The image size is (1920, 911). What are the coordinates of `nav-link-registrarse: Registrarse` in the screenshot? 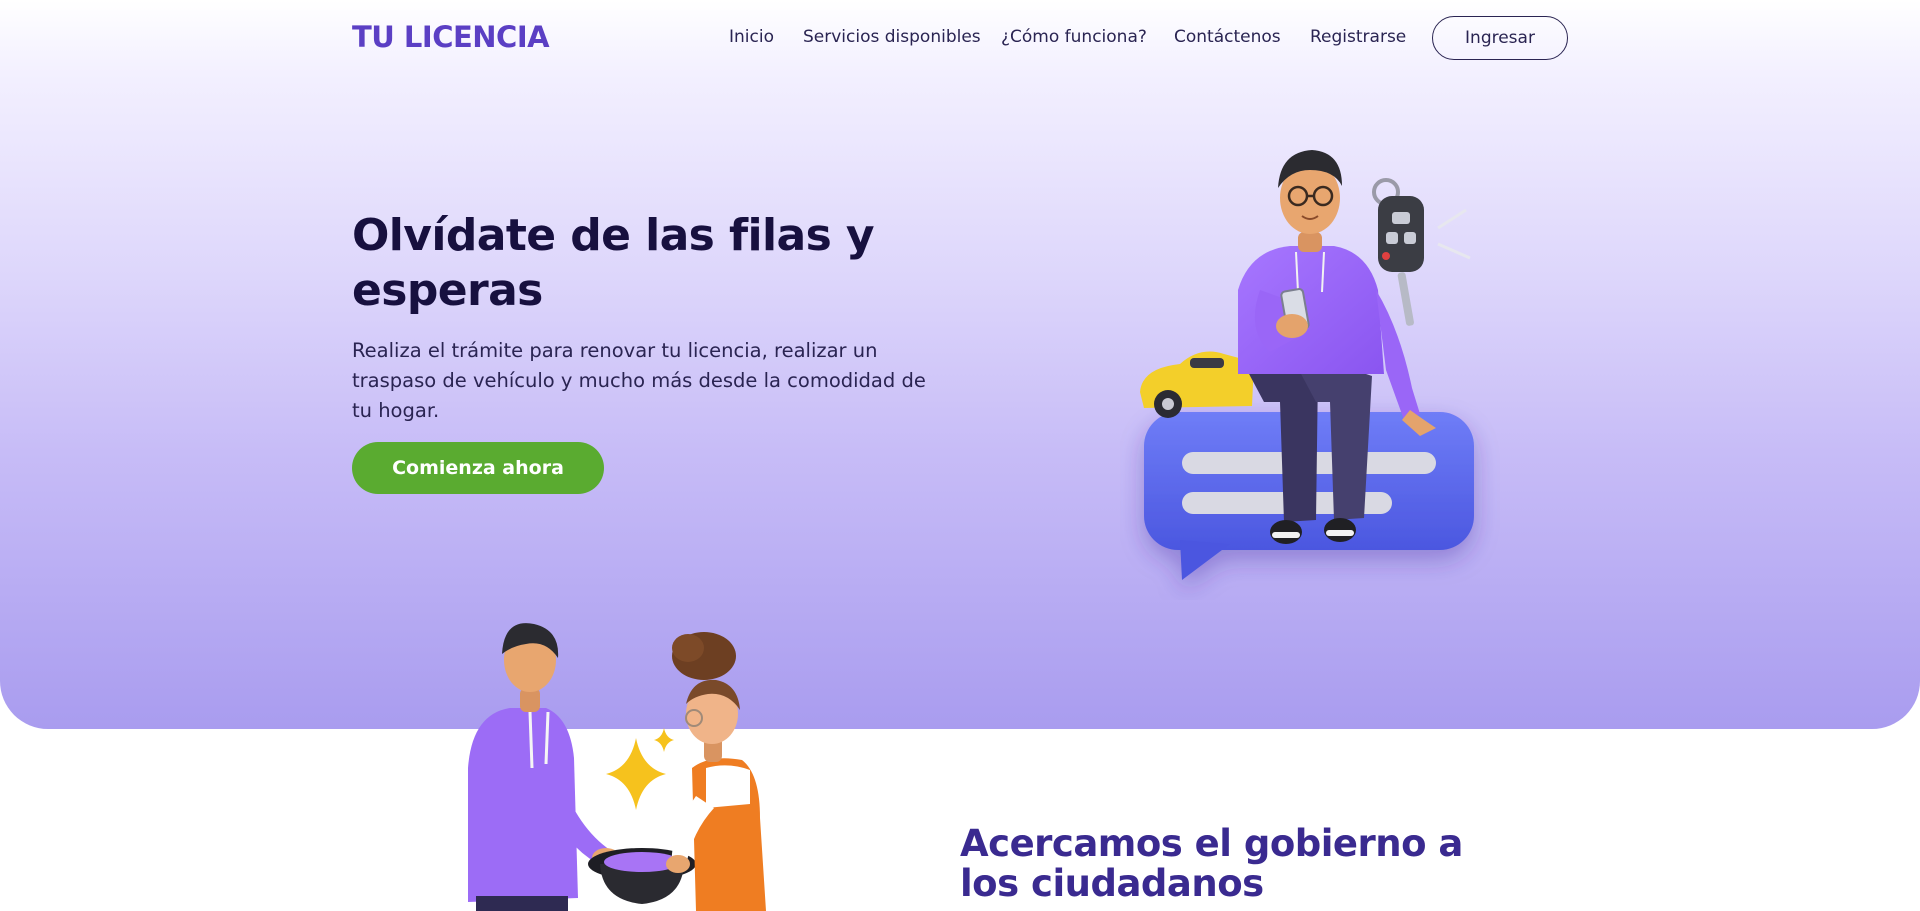 It's located at (1358, 37).